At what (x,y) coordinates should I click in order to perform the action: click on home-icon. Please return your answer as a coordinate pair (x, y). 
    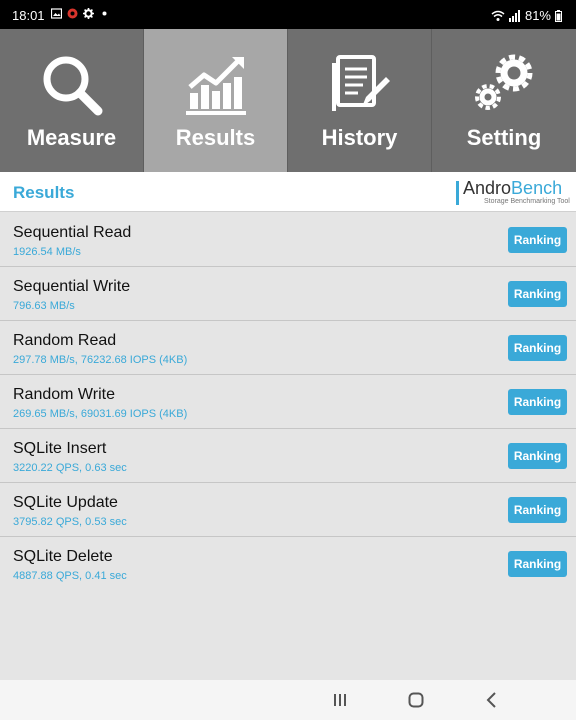
    Looking at the image, I should click on (416, 700).